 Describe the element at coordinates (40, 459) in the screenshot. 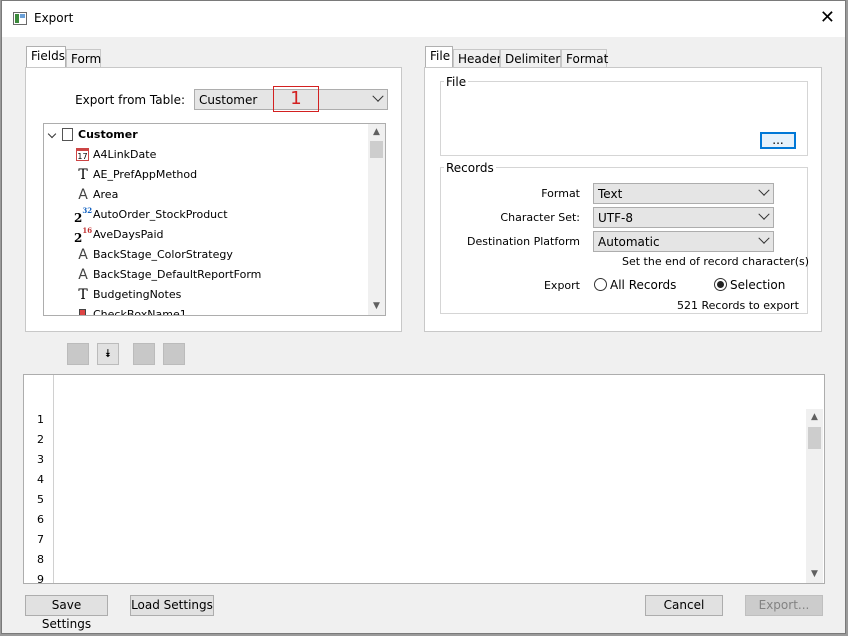

I see `line-number: 3` at that location.